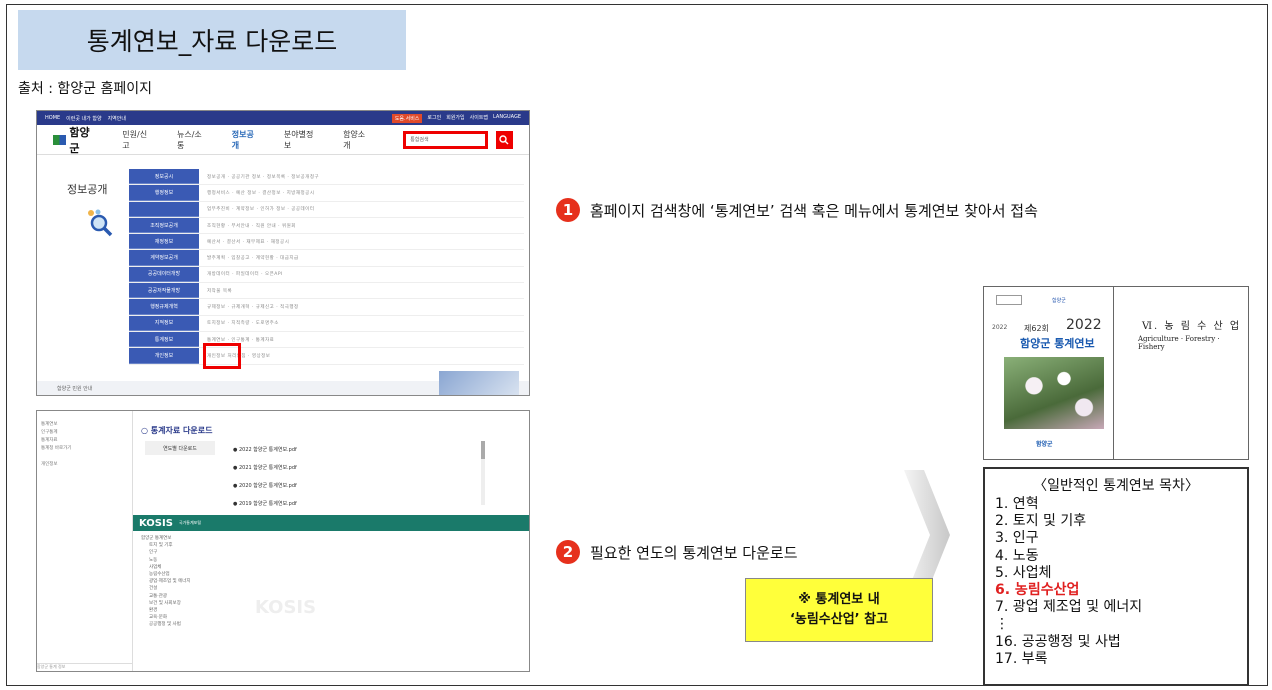 Image resolution: width=1272 pixels, height=690 pixels. Describe the element at coordinates (137, 140) in the screenshot. I see `nav-item: 민원/신고` at that location.